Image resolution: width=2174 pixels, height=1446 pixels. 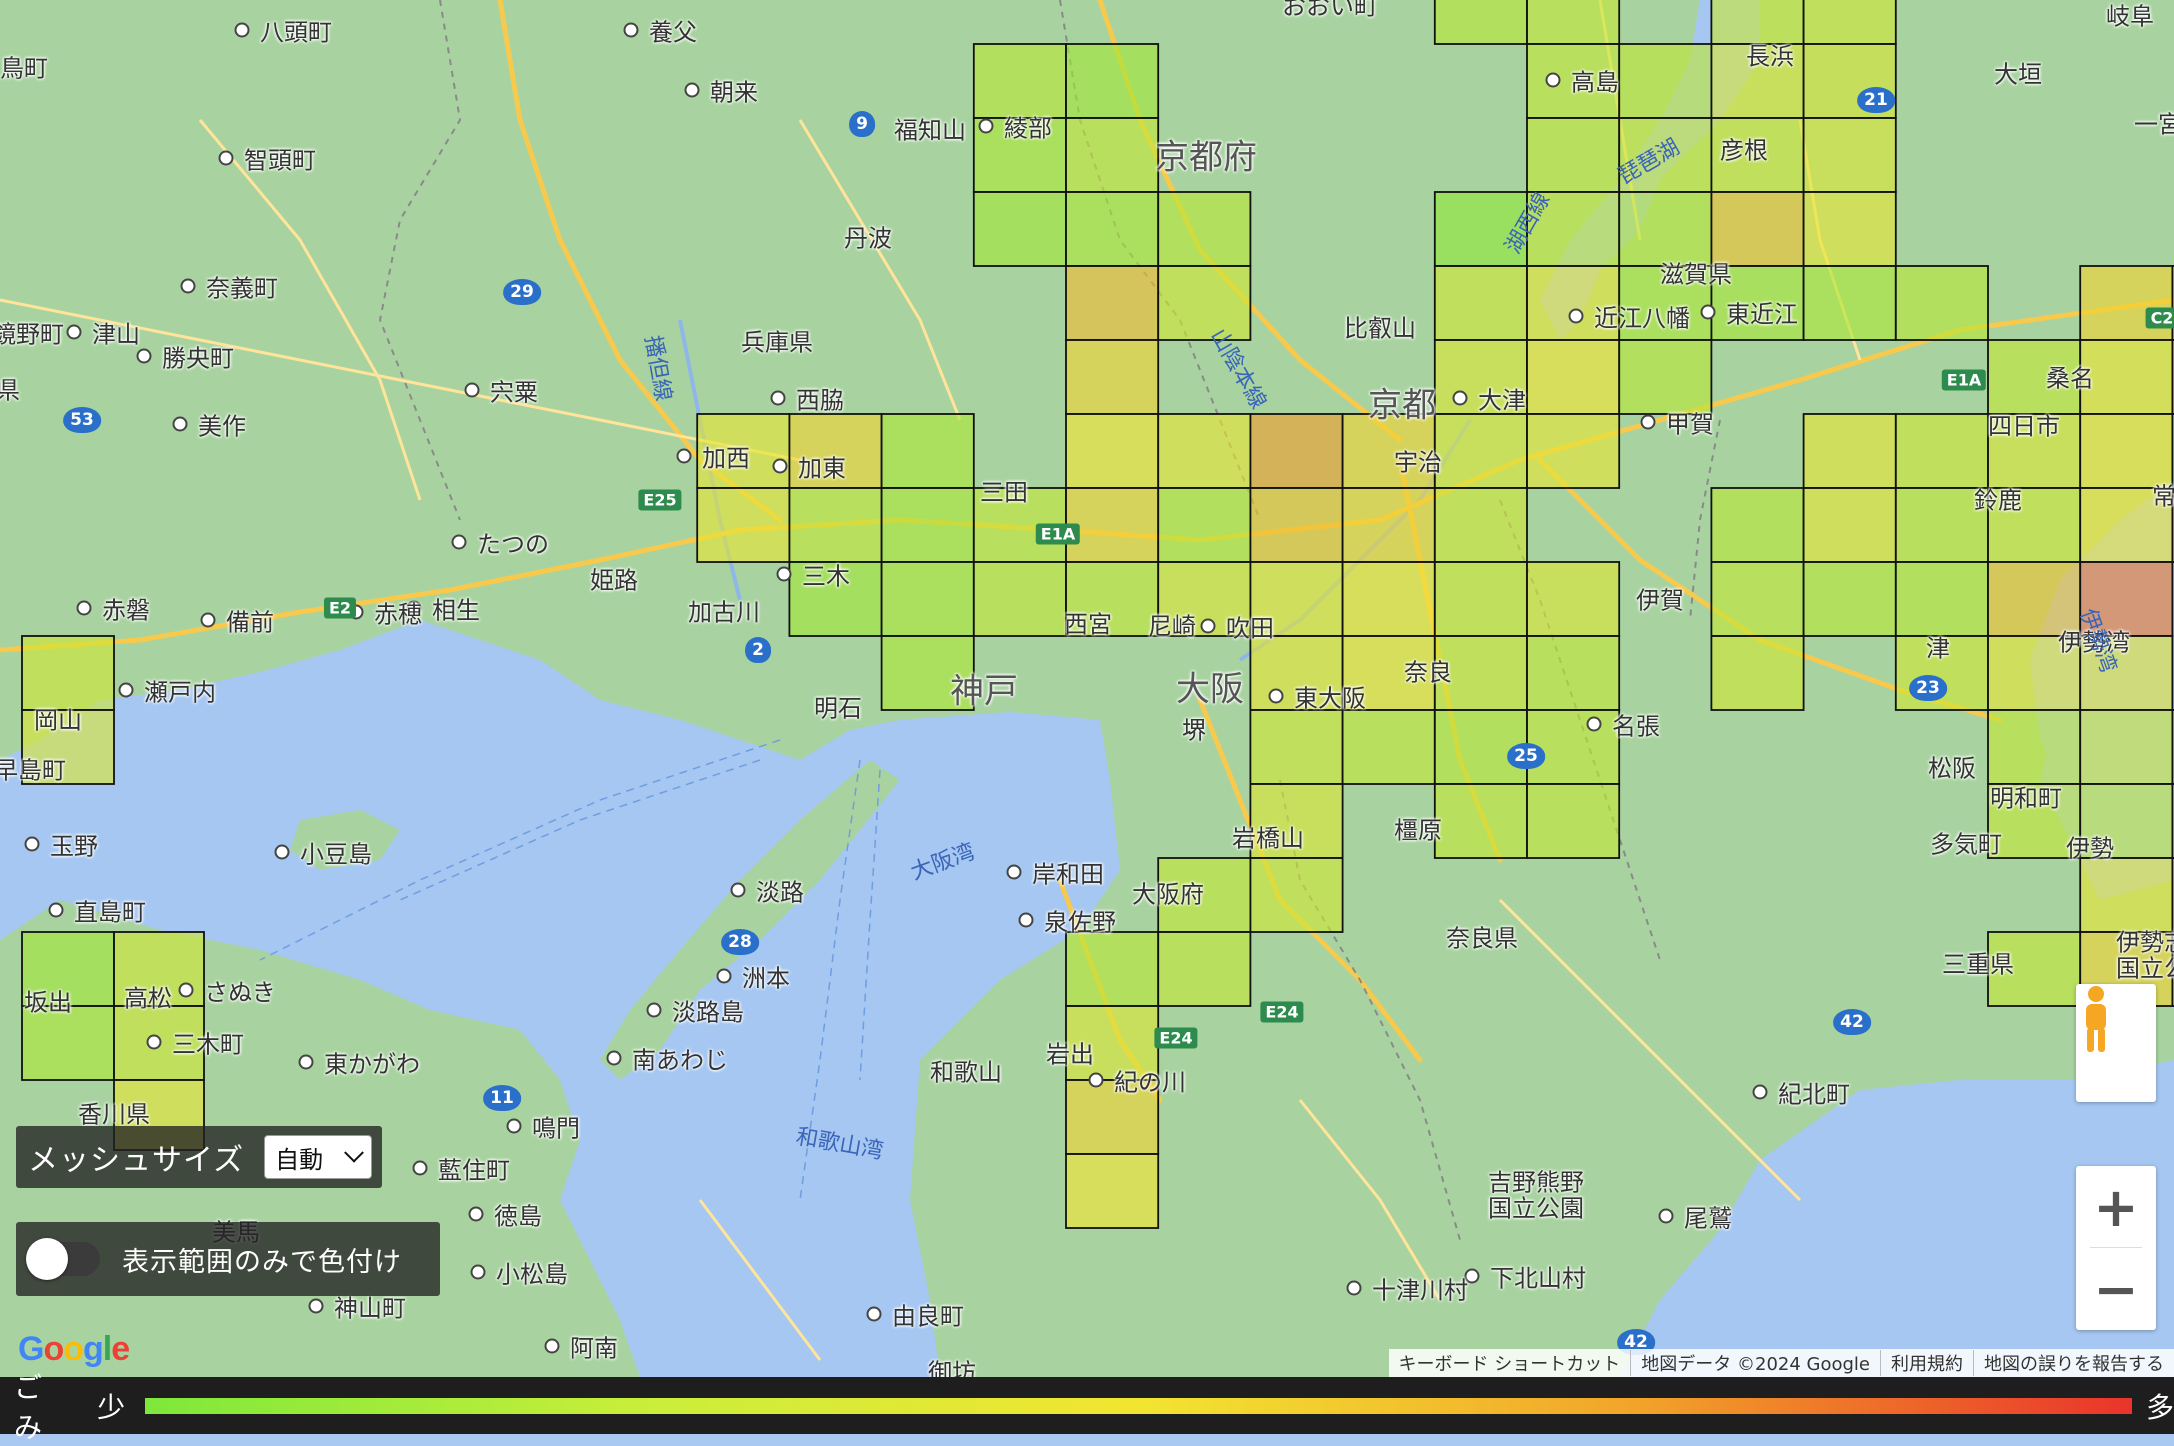 What do you see at coordinates (1428, 672) in the screenshot?
I see `city-label: 奈良` at bounding box center [1428, 672].